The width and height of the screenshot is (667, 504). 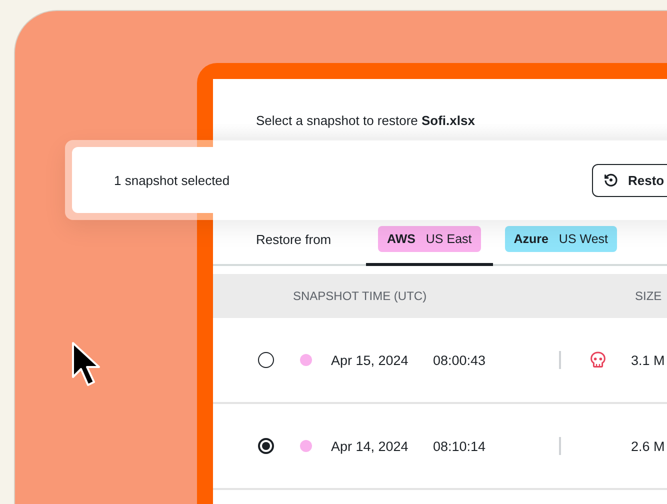 I want to click on snapshot-date: Apr 14, 2024, so click(x=370, y=446).